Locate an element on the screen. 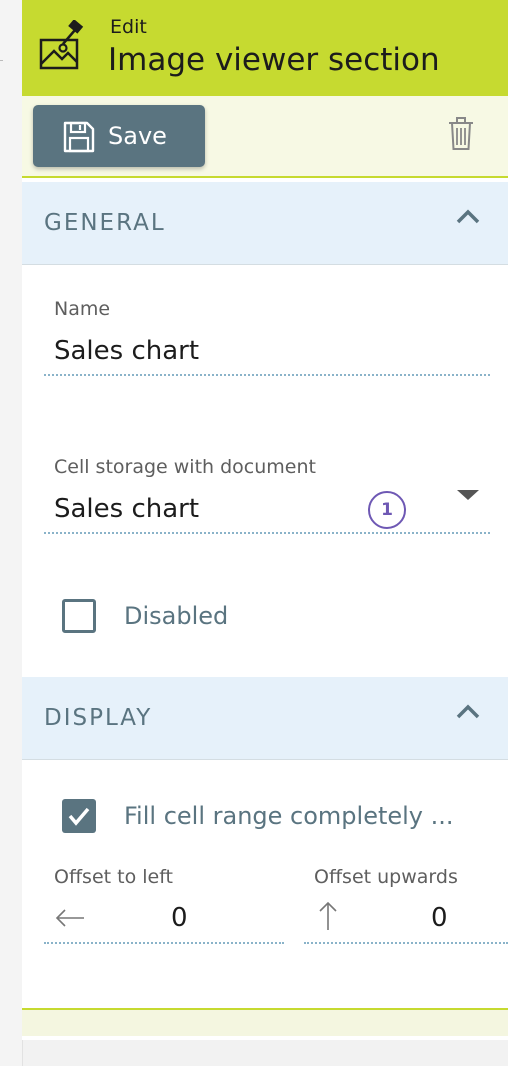 Image resolution: width=508 pixels, height=1066 pixels. general-section-title: GENERAL is located at coordinates (105, 223).